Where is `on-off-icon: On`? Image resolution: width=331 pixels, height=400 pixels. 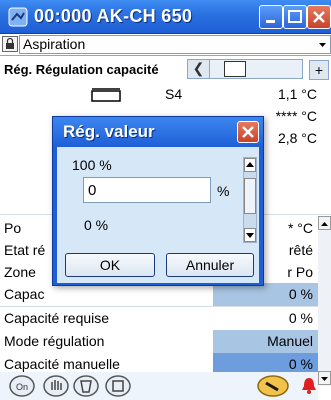
on-off-icon: On is located at coordinates (22, 386).